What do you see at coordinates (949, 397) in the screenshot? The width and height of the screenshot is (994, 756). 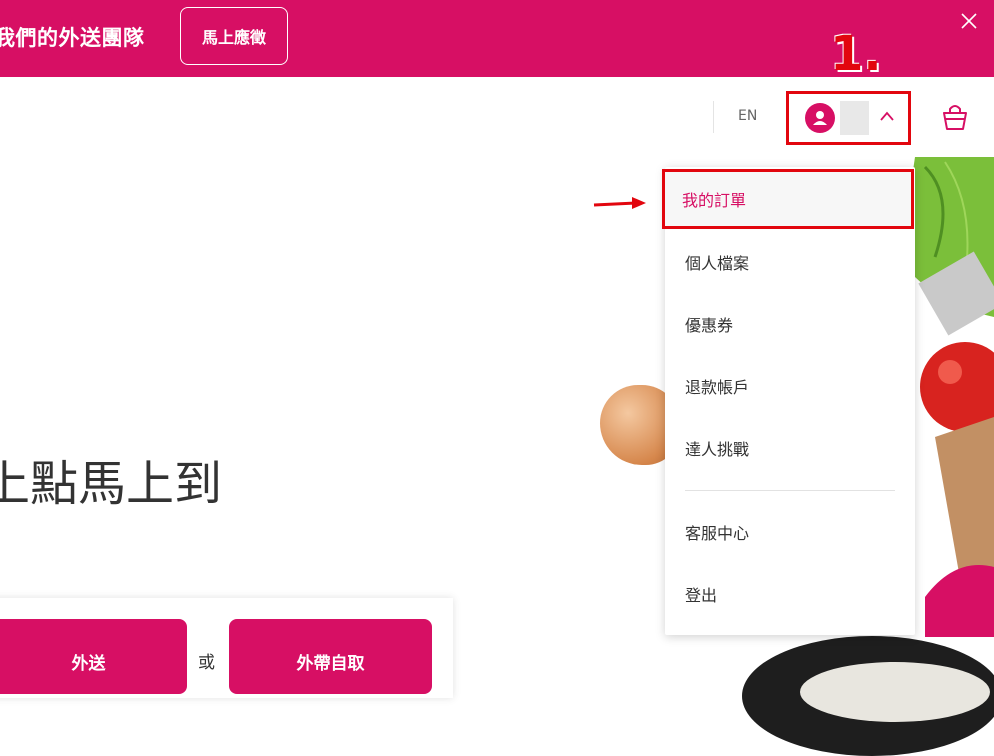 I see `food-photo` at bounding box center [949, 397].